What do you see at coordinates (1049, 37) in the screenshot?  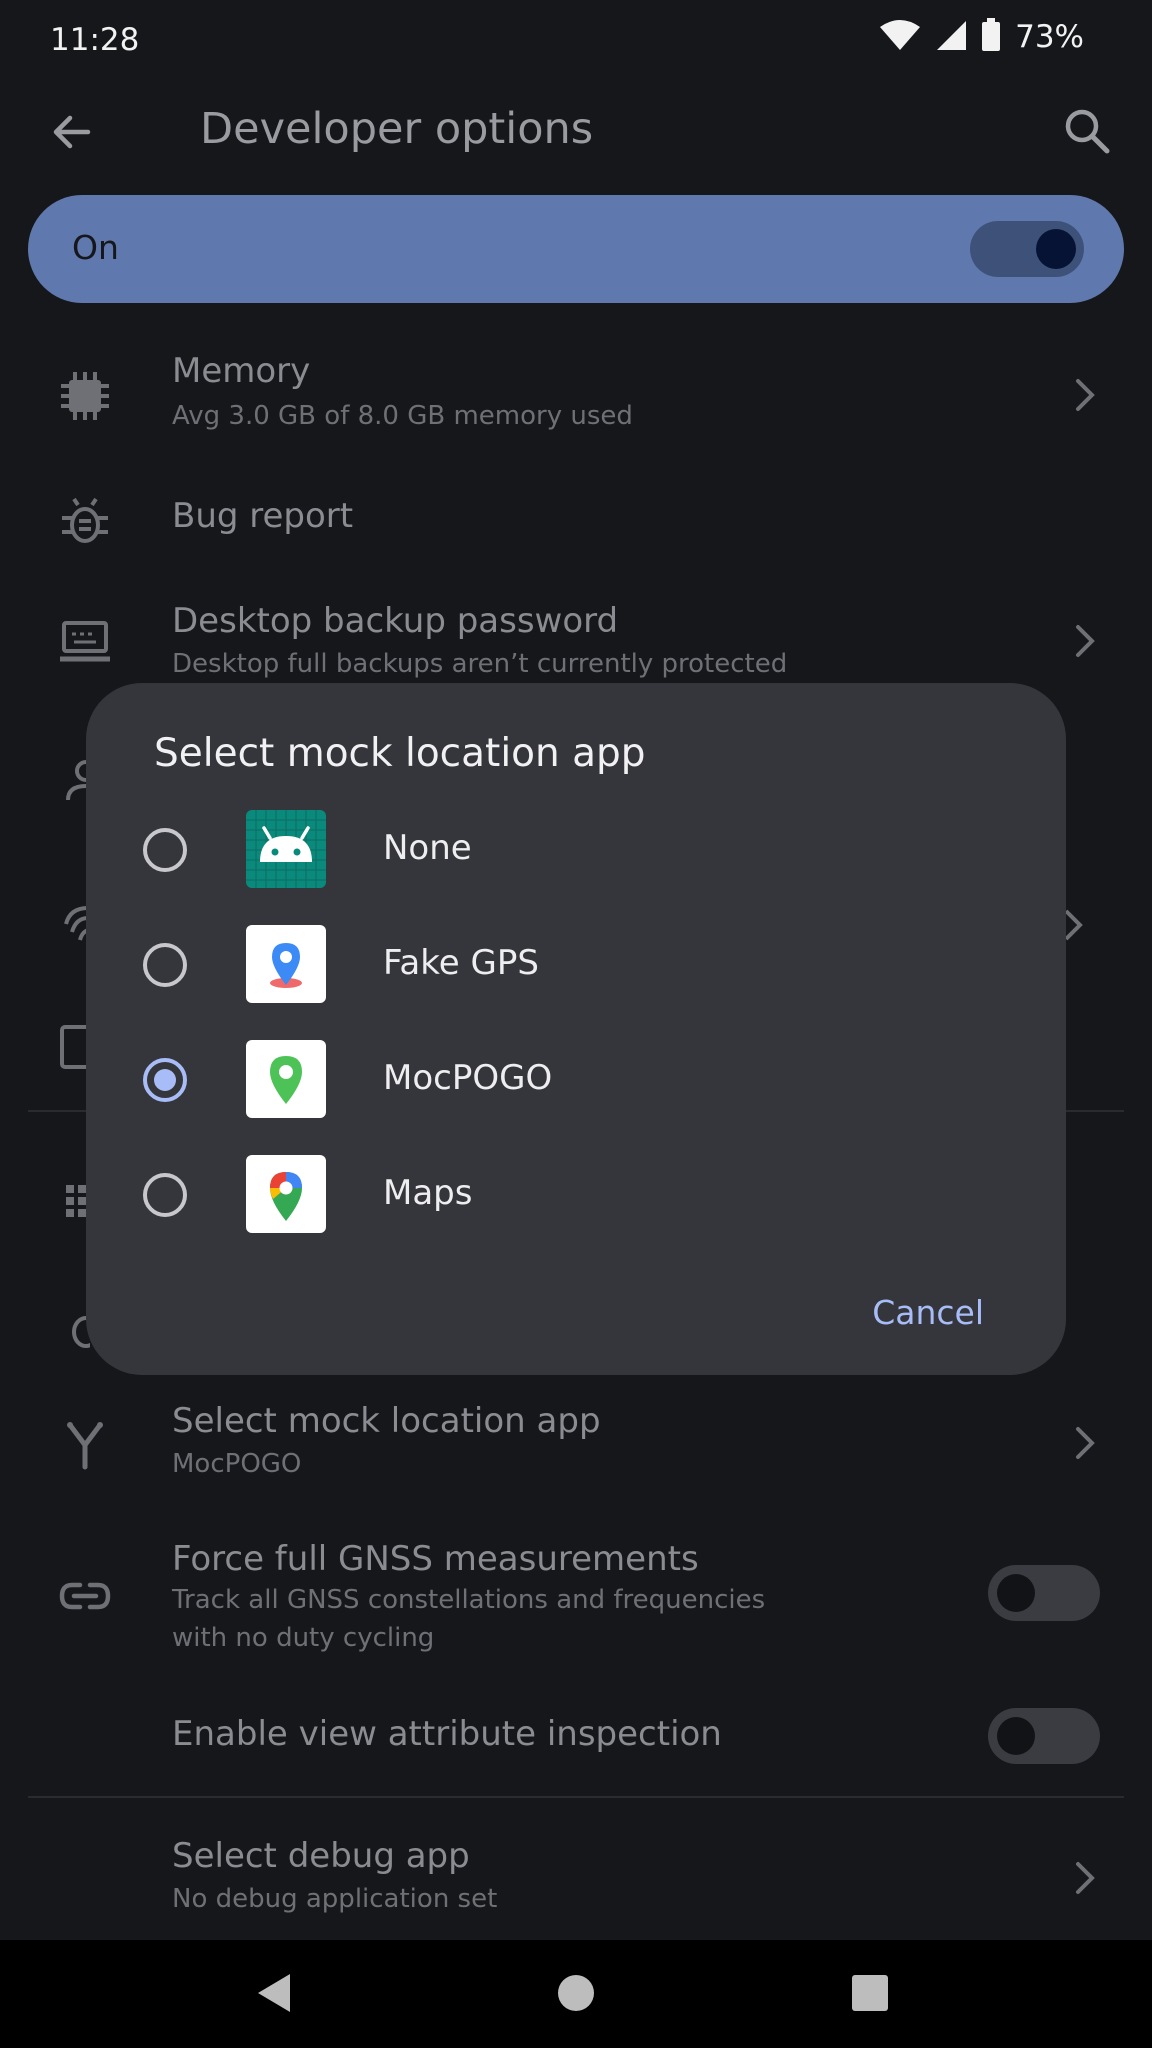 I see `battery-percentage: 73%` at bounding box center [1049, 37].